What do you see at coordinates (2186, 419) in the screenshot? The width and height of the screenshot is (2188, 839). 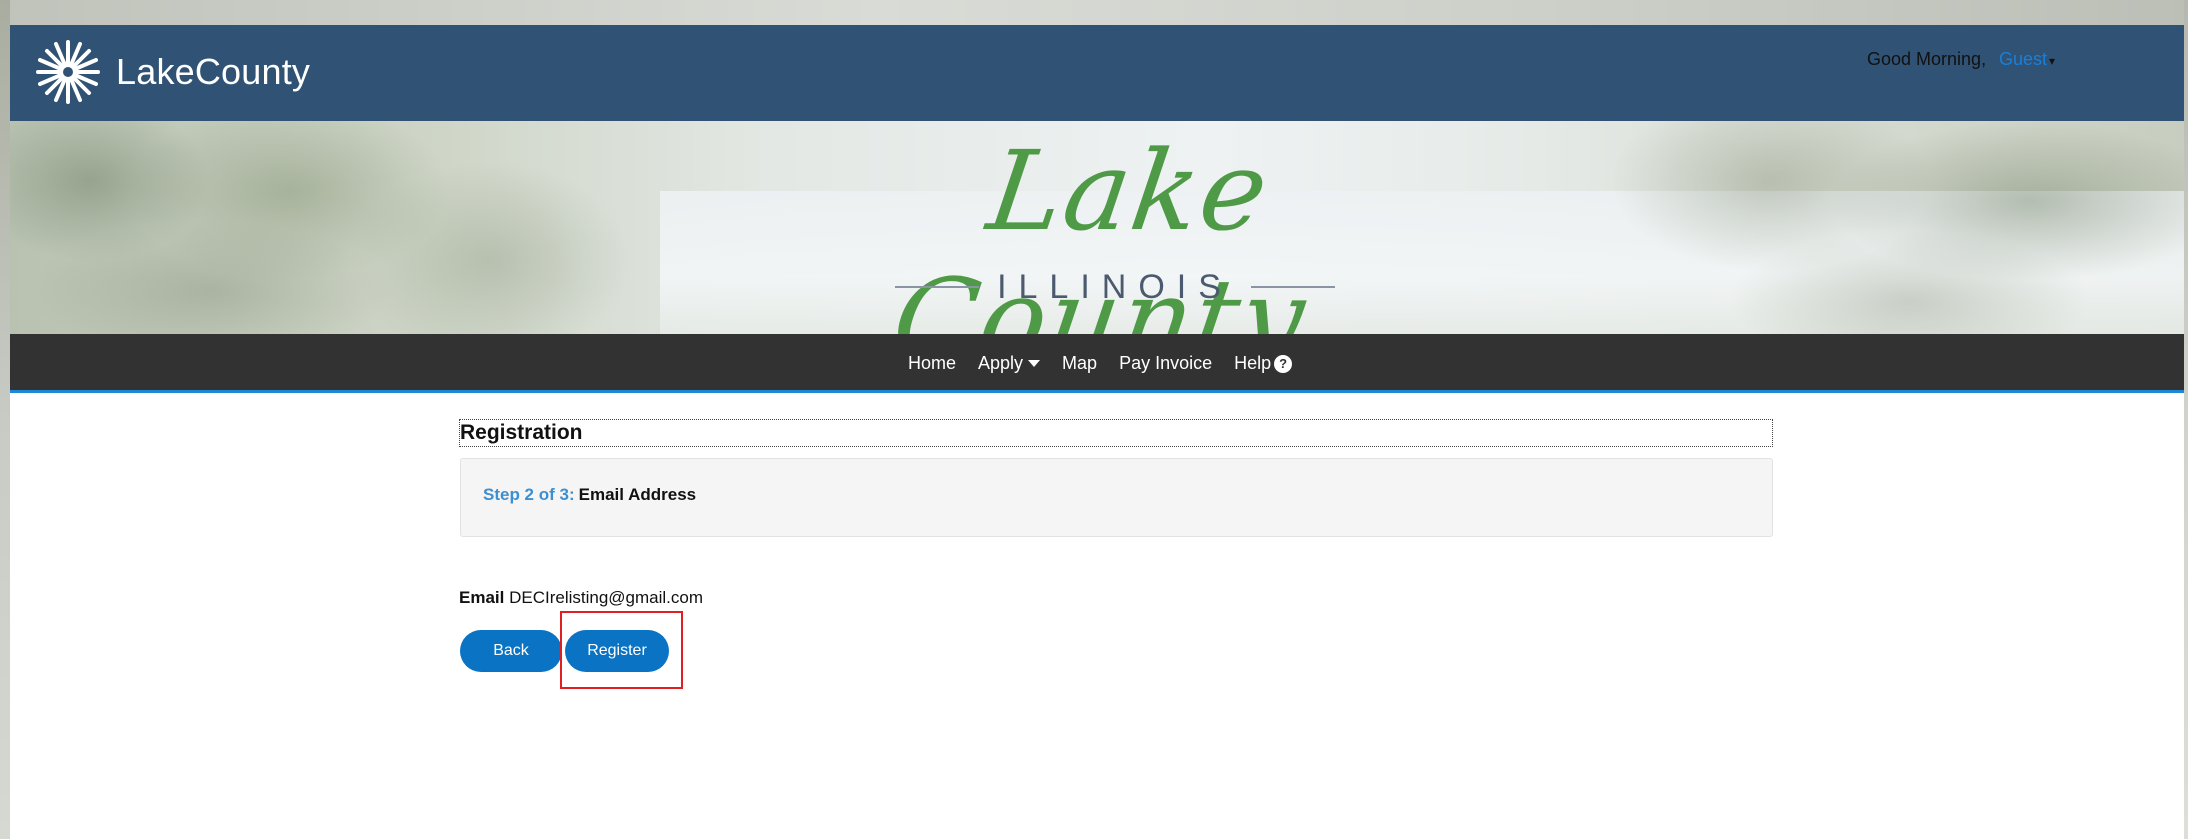 I see `background-right` at bounding box center [2186, 419].